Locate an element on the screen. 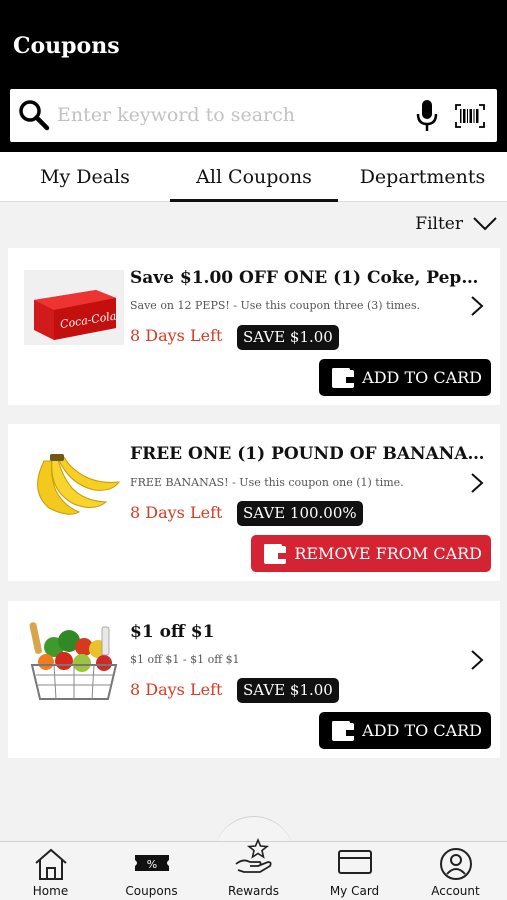  filter-label: Filter is located at coordinates (439, 224).